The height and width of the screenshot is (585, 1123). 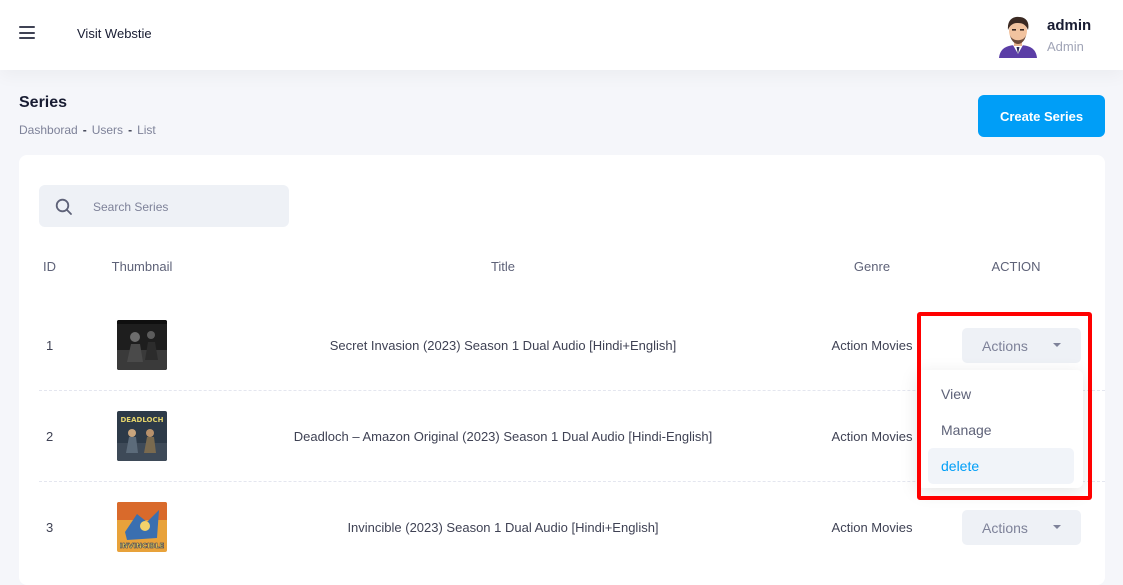 What do you see at coordinates (114, 33) in the screenshot?
I see `visit-website-link: Visit Webstie` at bounding box center [114, 33].